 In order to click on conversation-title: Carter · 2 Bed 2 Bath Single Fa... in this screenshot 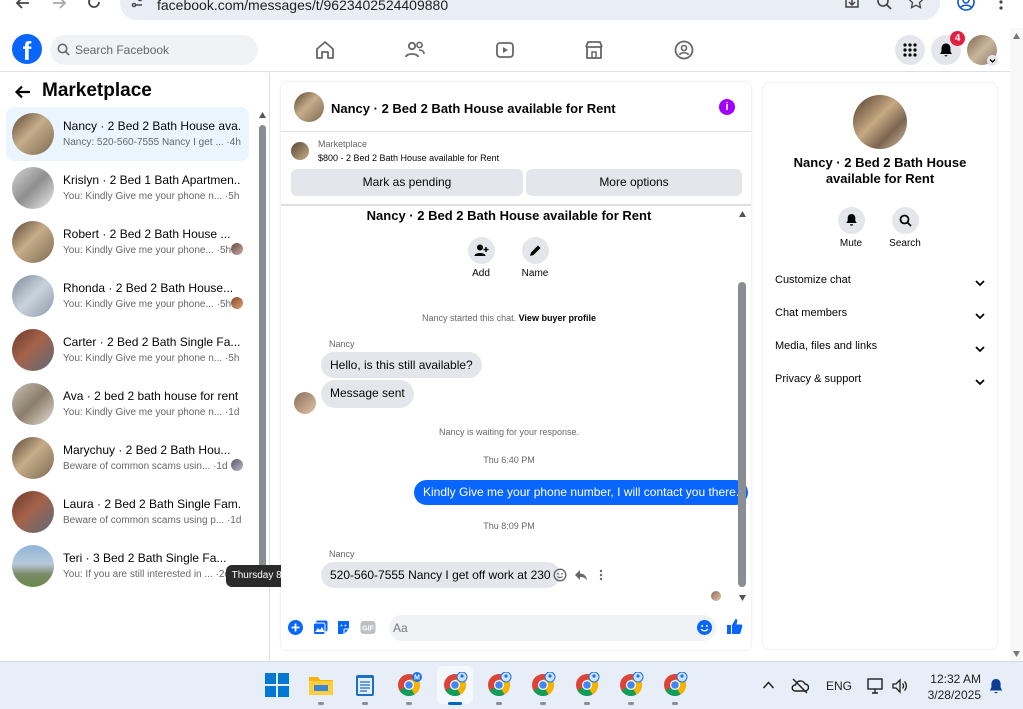, I will do `click(152, 342)`.